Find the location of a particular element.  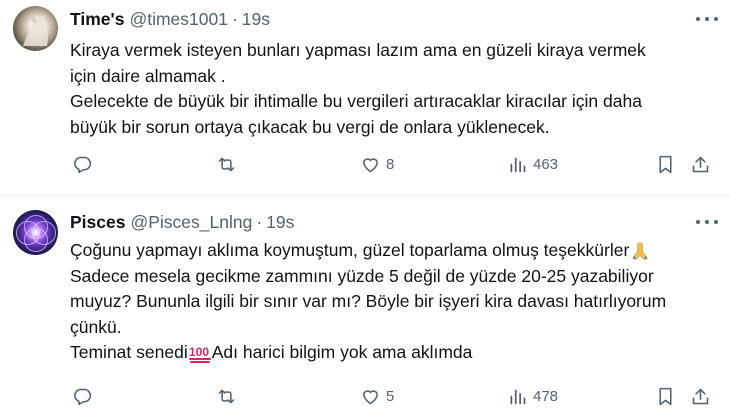

tweet-actions: 5 478 is located at coordinates (395, 396).